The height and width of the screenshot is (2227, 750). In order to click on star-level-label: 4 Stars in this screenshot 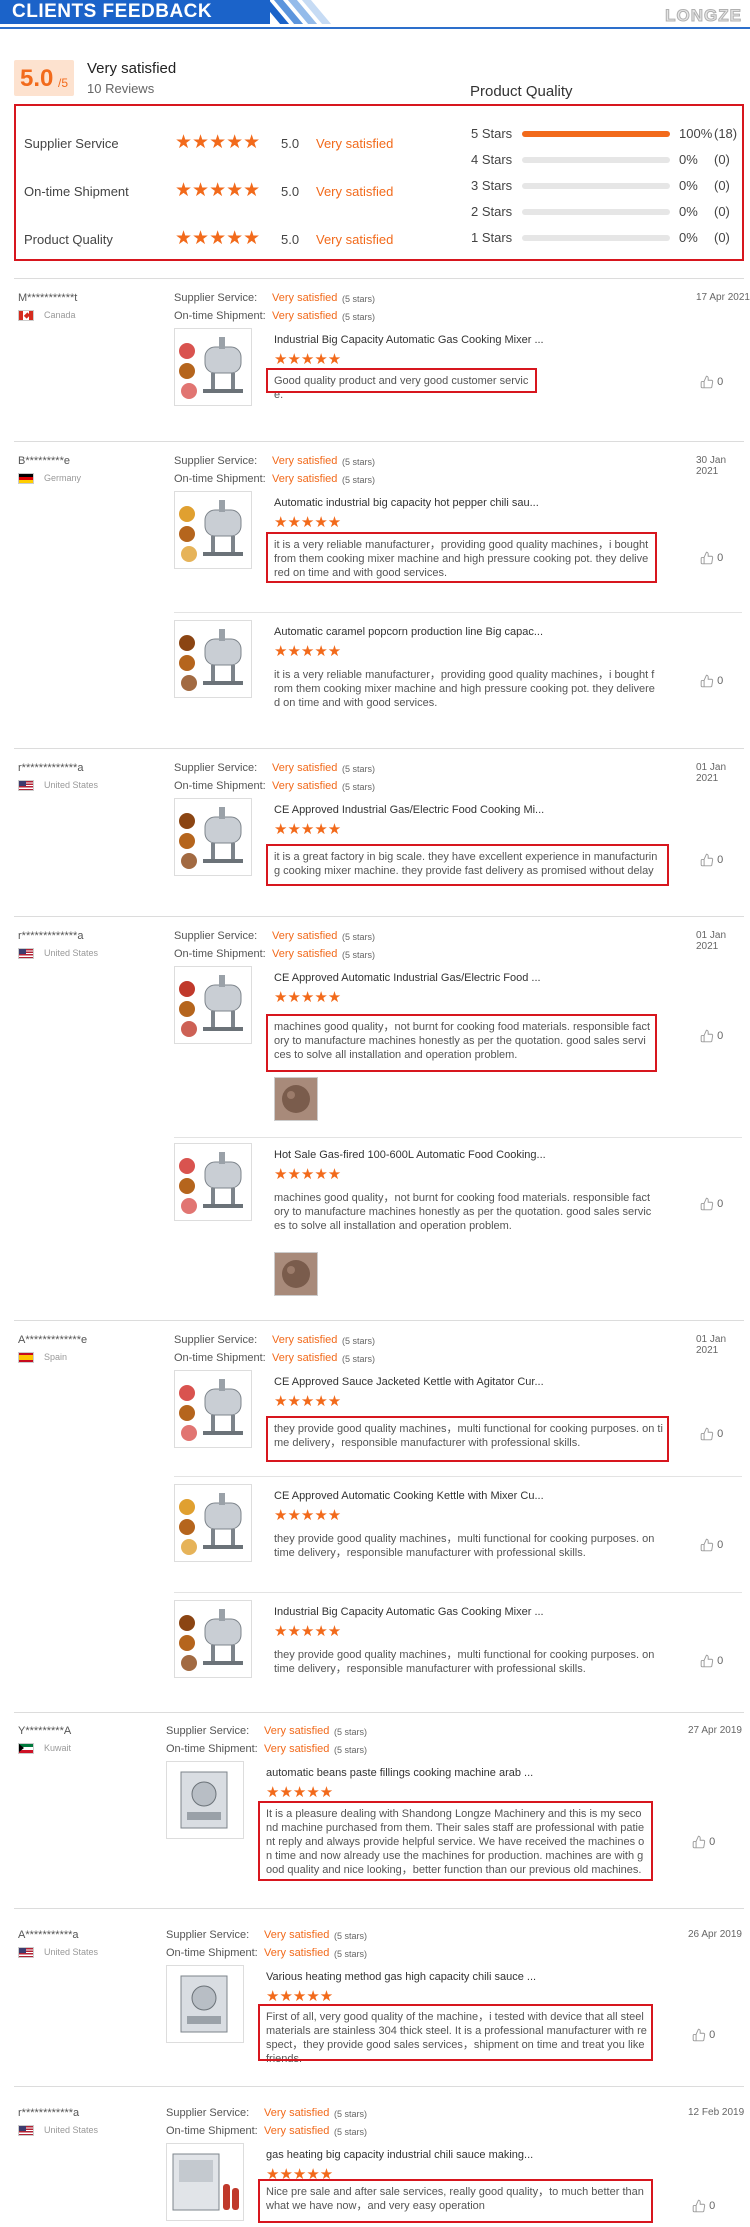, I will do `click(491, 159)`.